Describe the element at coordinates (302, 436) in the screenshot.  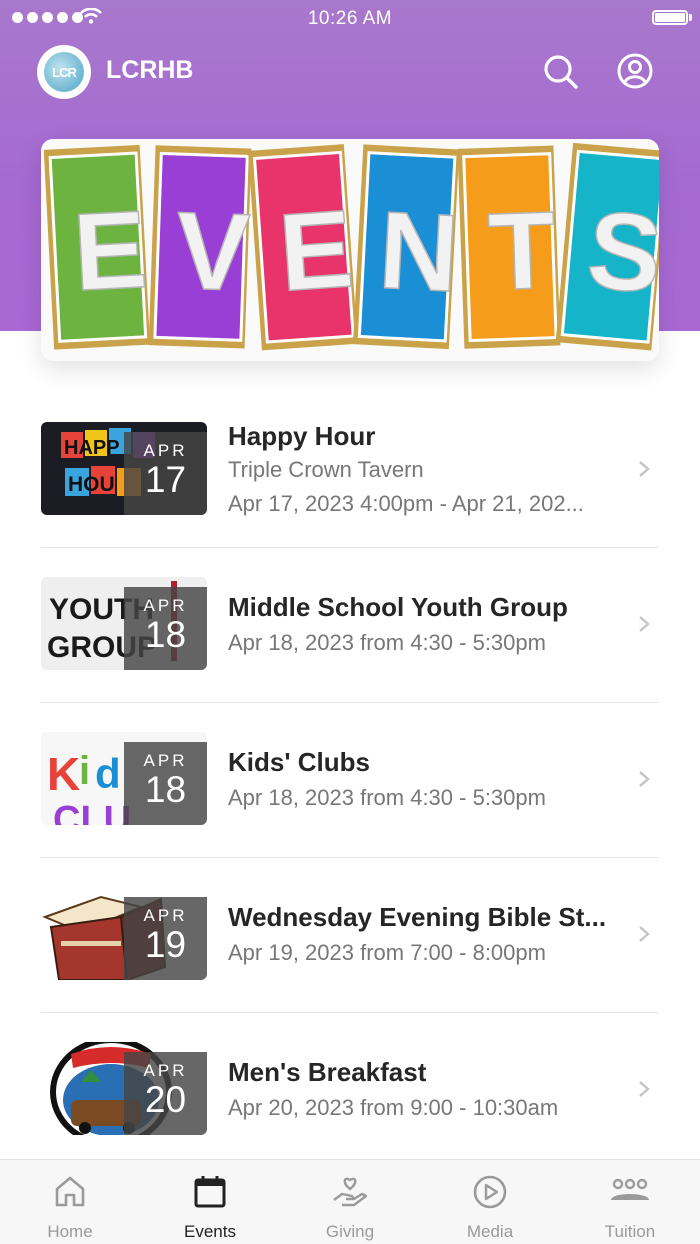
I see `event-title: Happy Hour` at that location.